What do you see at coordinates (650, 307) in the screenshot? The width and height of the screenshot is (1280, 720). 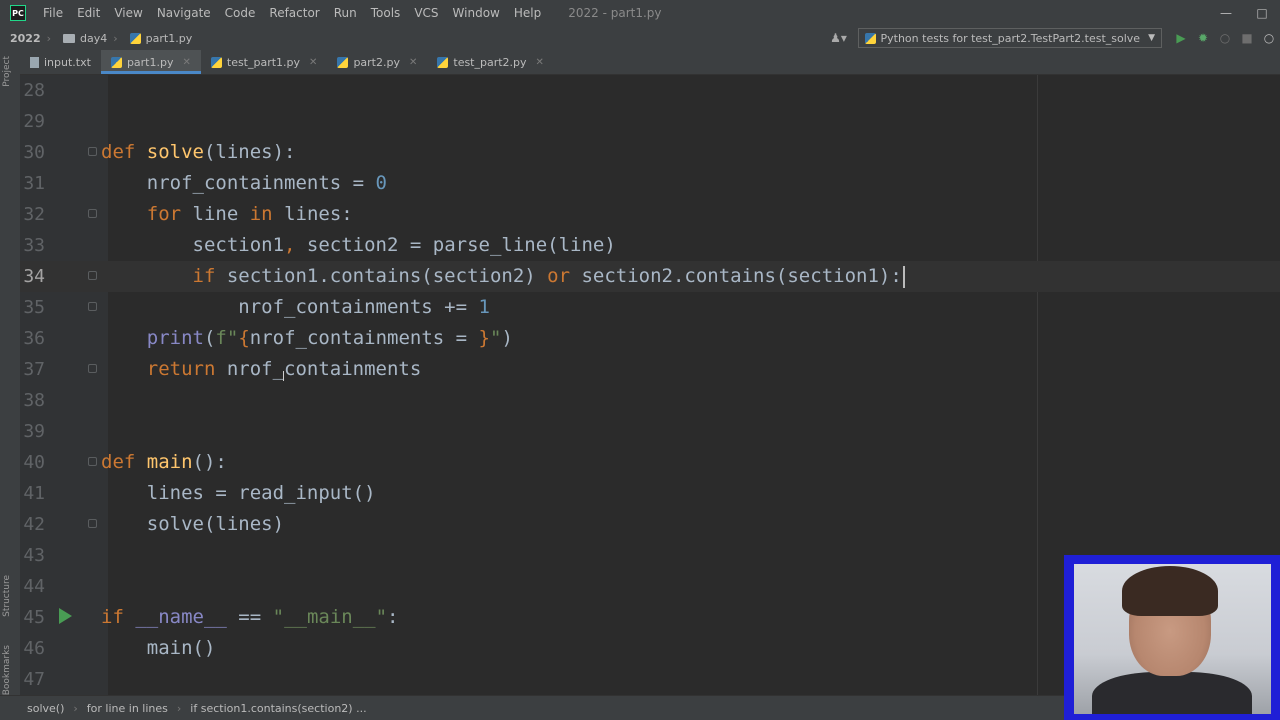 I see `code-line: 35 nrof_containments += 1` at bounding box center [650, 307].